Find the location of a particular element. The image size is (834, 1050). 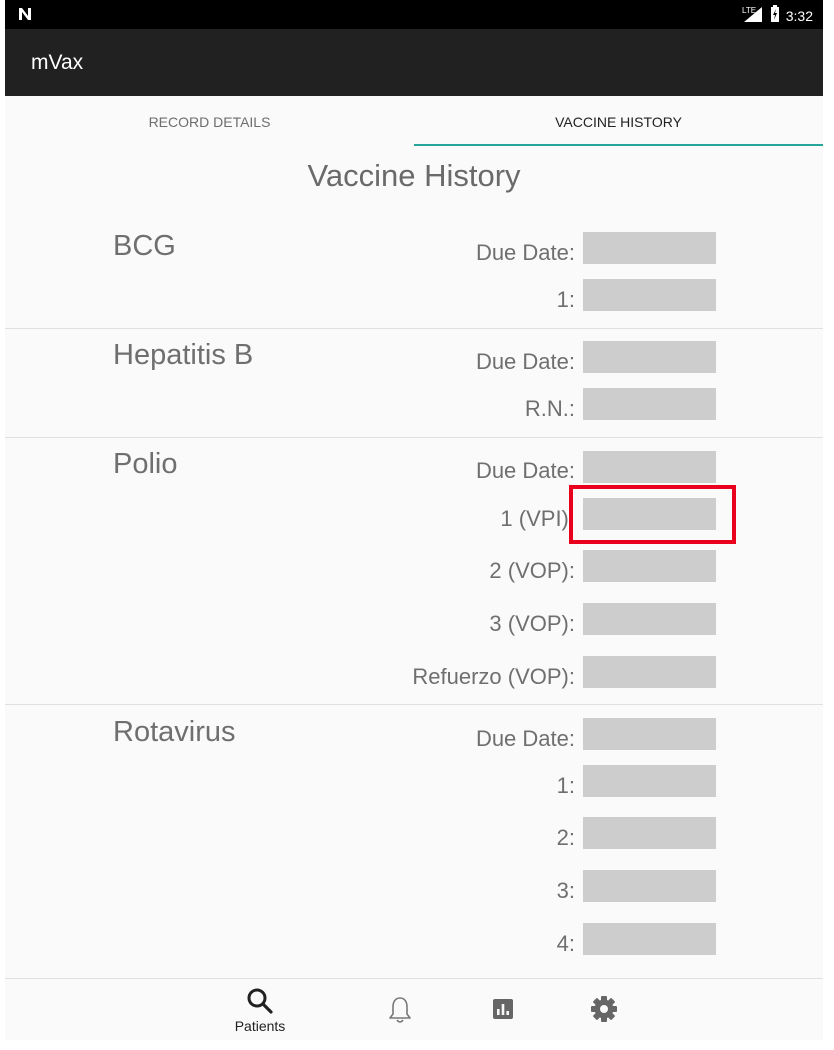

field-label: R.N.: is located at coordinates (549, 408).